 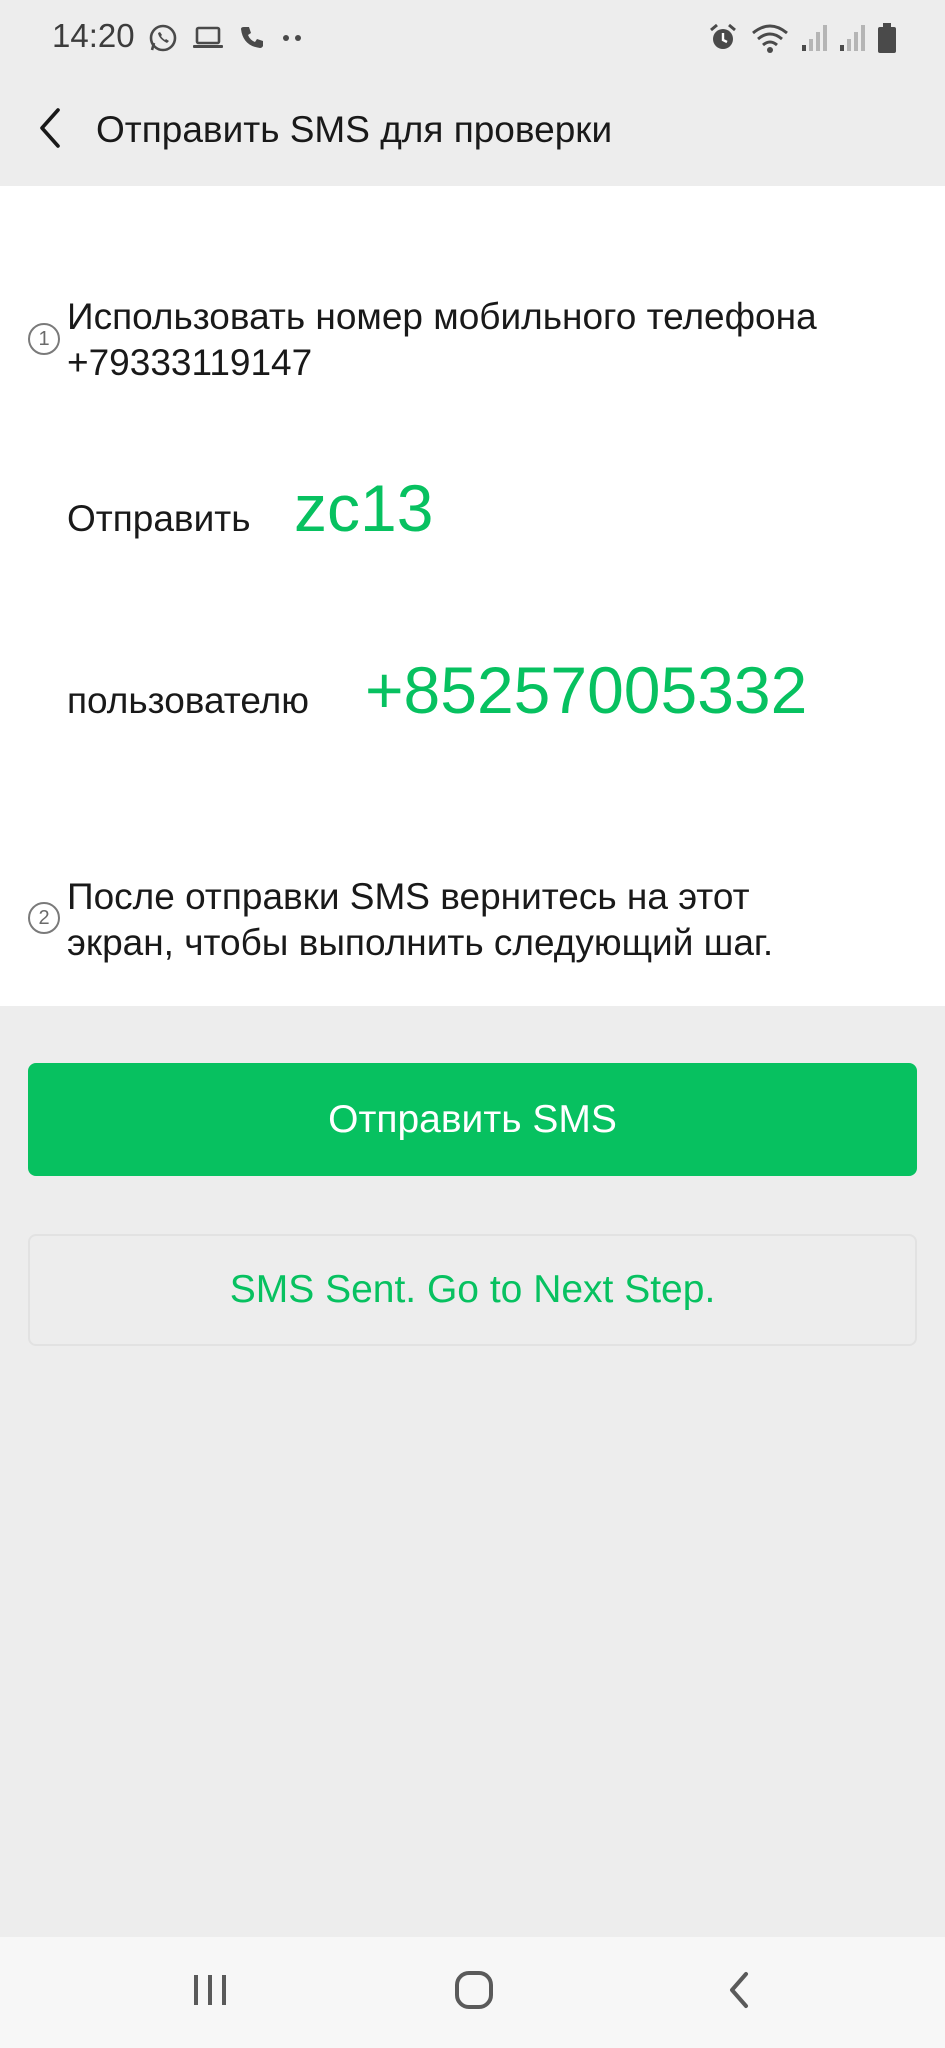 I want to click on step-2-text-line1: После отправки SMS вернитесь на этот, so click(x=408, y=896).